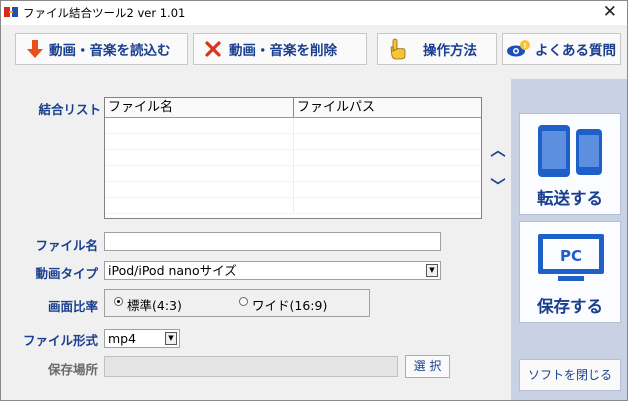 The width and height of the screenshot is (628, 401). Describe the element at coordinates (610, 12) in the screenshot. I see `close-window-icon: ✕` at that location.